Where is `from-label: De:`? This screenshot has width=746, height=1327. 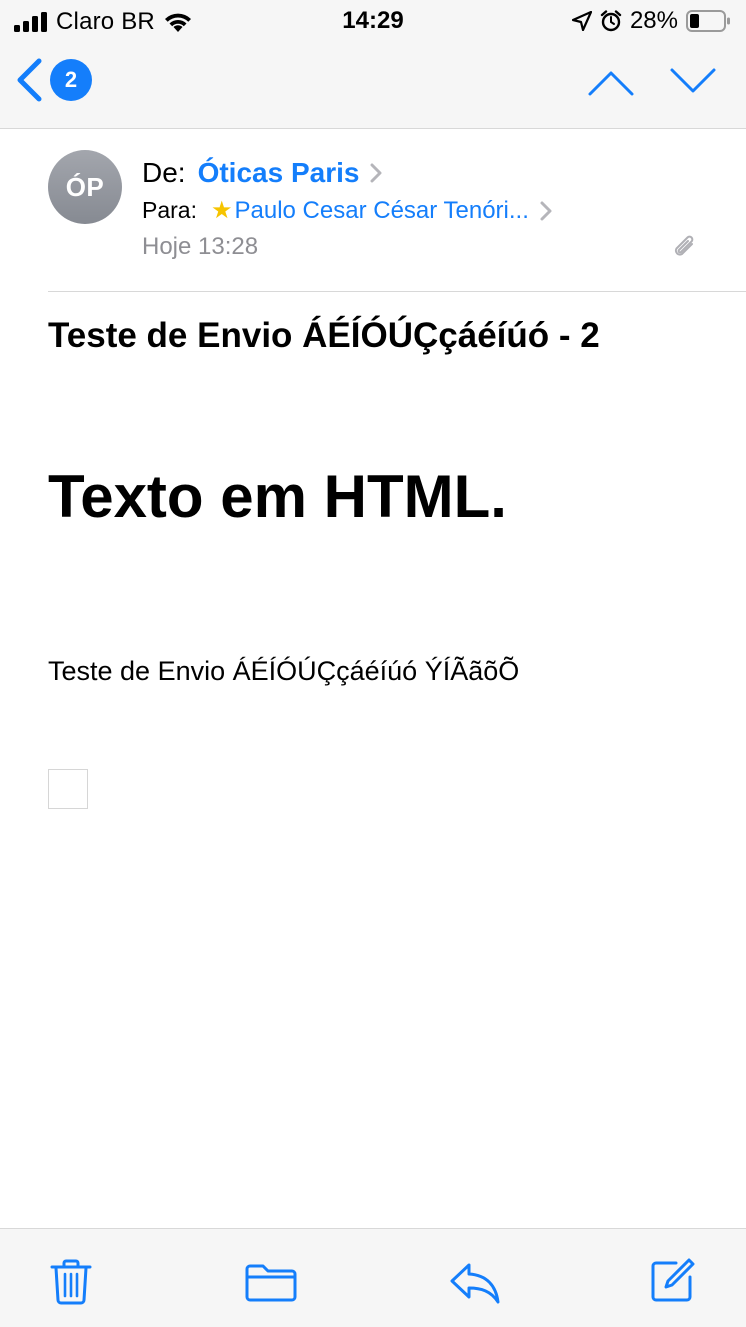 from-label: De: is located at coordinates (164, 172).